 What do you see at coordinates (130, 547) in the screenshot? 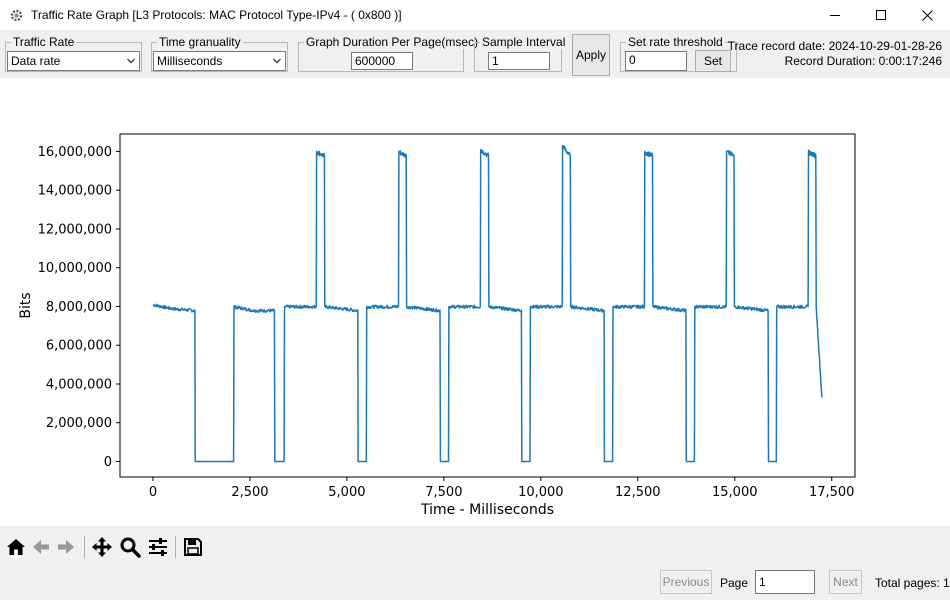
I see `zoom-icon` at bounding box center [130, 547].